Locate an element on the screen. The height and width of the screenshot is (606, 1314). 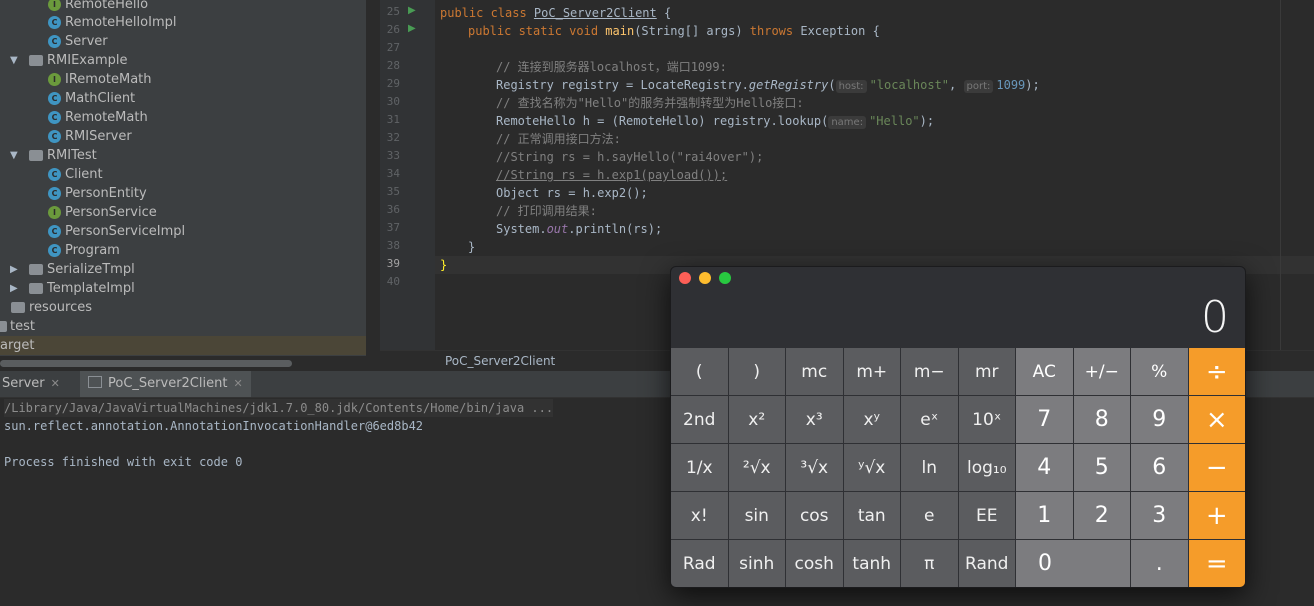
key-8: 8 is located at coordinates (1101, 419).